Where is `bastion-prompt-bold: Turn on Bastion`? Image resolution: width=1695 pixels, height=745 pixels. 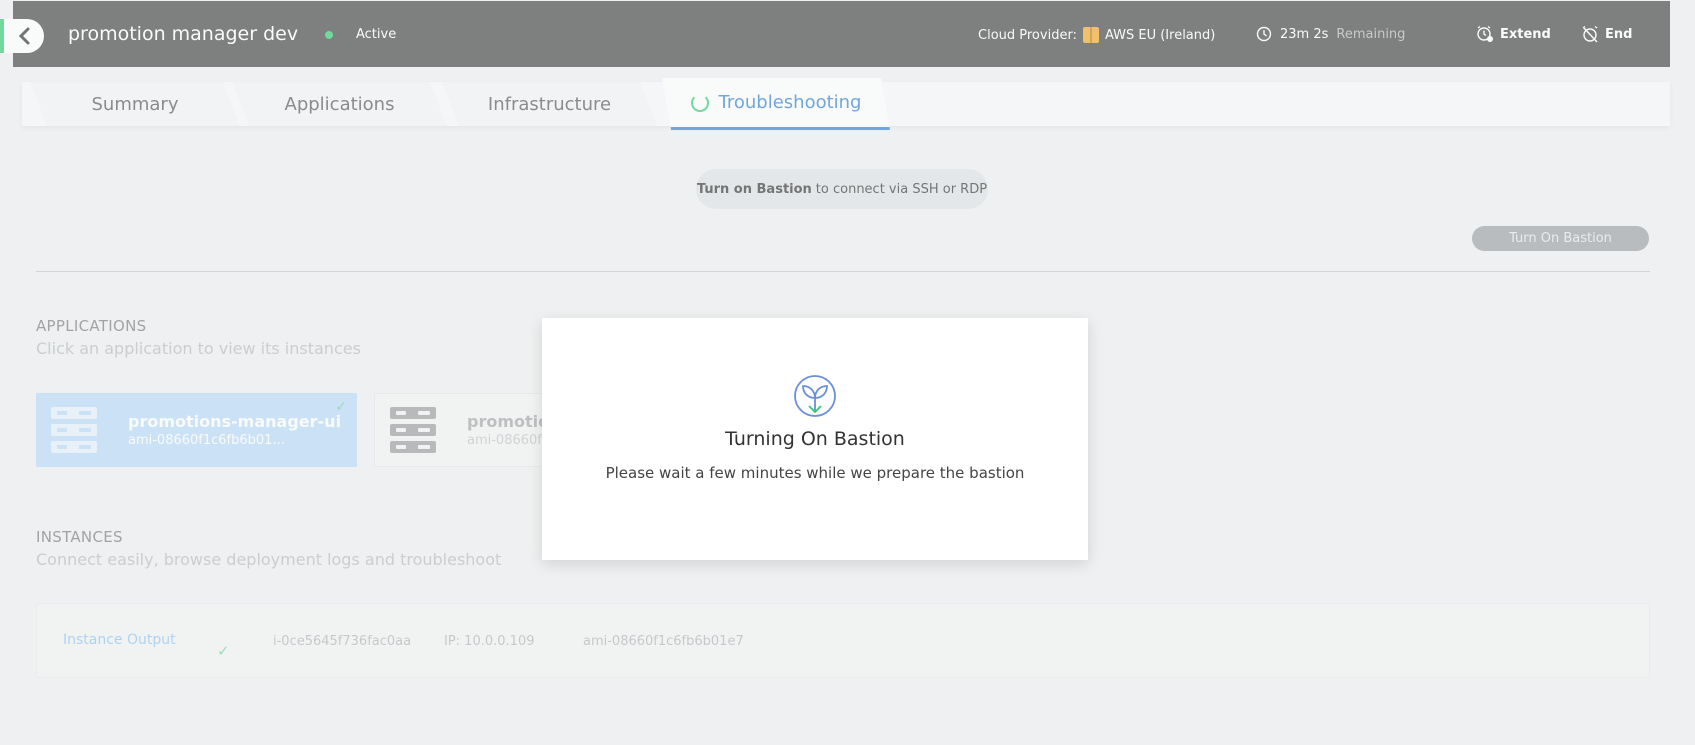
bastion-prompt-bold: Turn on Bastion is located at coordinates (754, 189).